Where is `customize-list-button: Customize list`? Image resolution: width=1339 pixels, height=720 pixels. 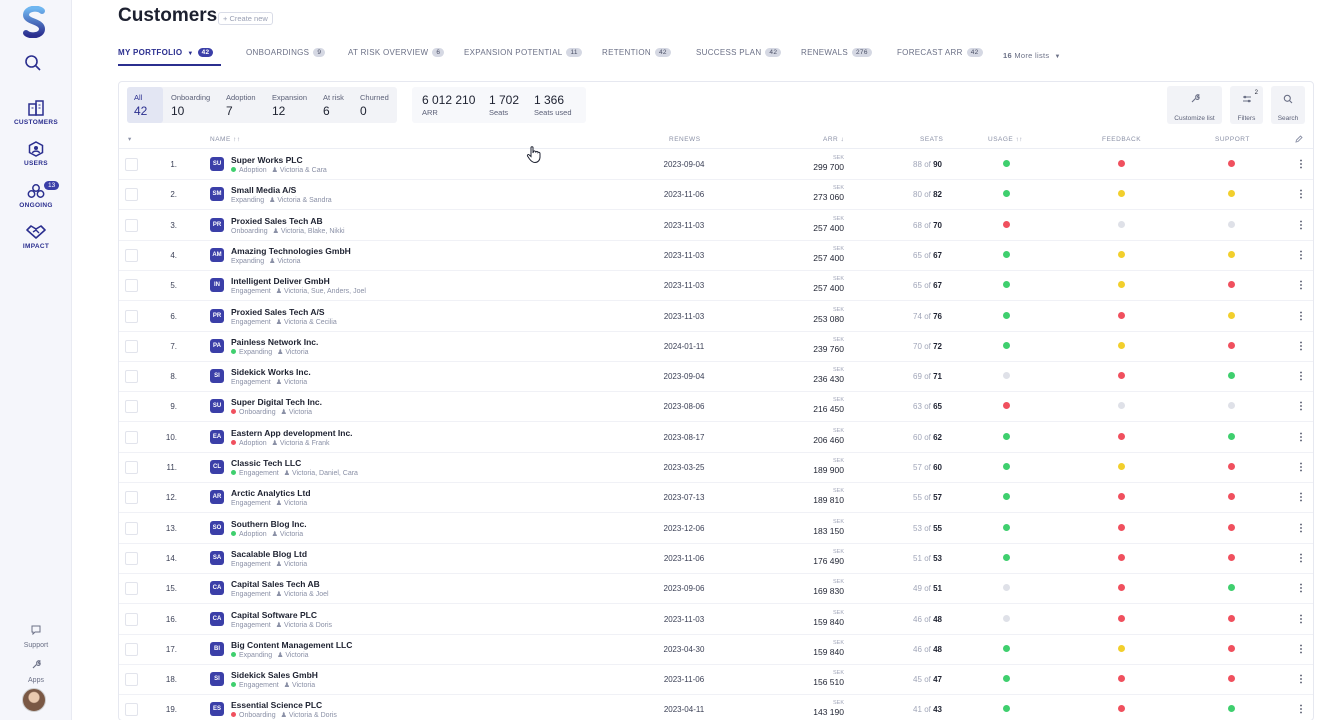
customize-list-button: Customize list is located at coordinates (1194, 105).